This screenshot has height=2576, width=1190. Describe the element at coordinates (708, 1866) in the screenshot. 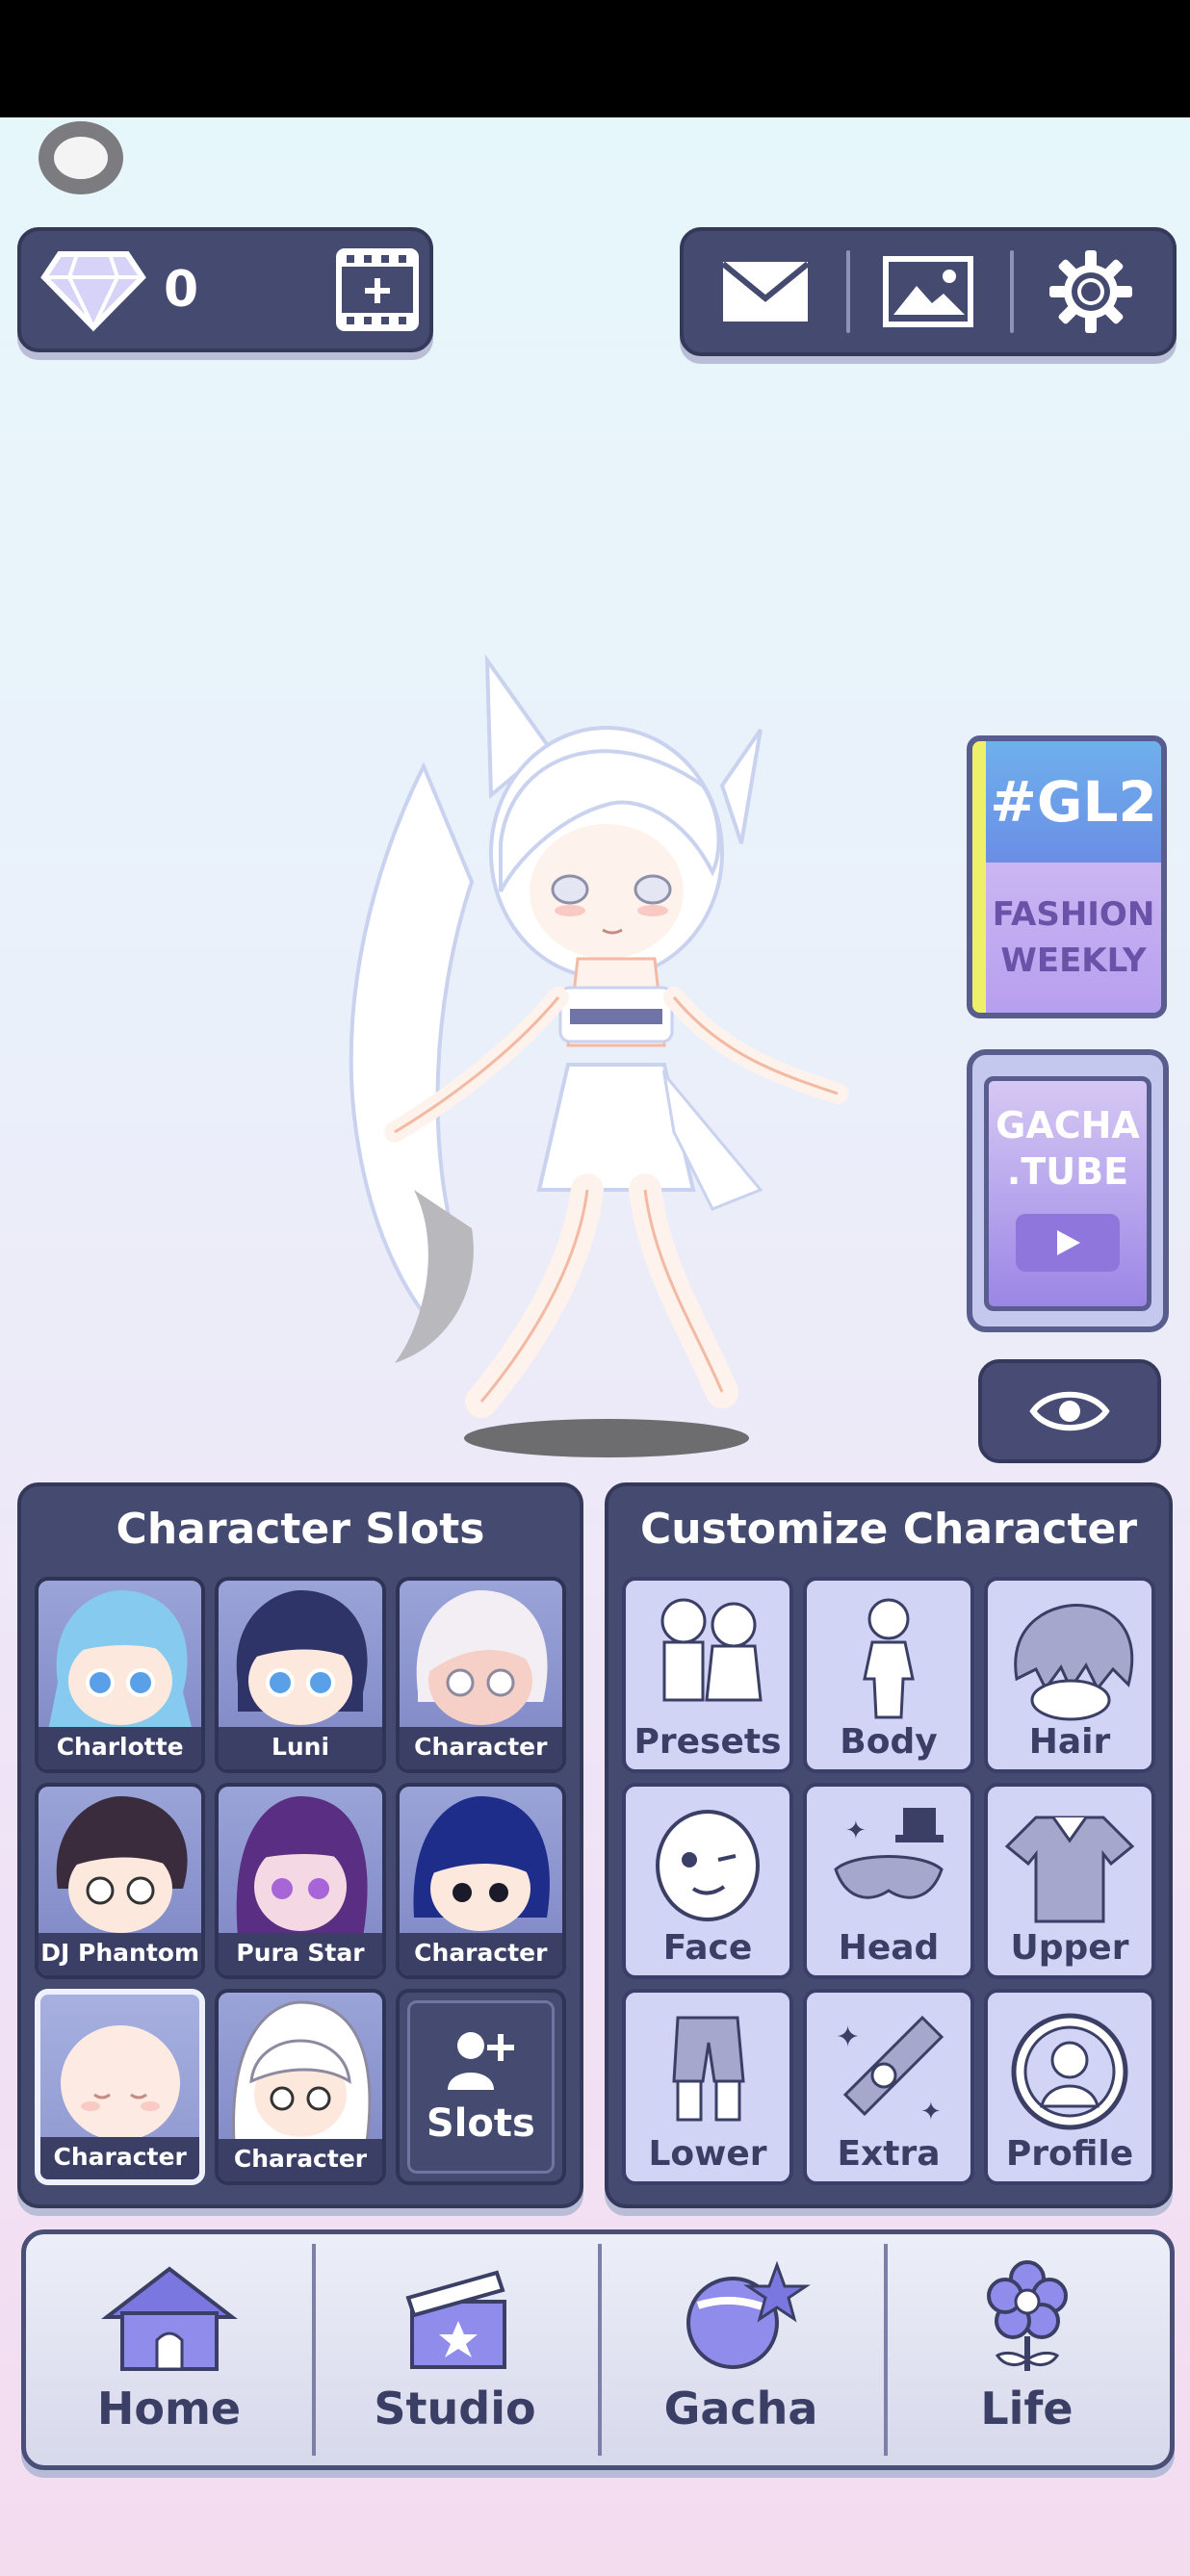

I see `face-icon` at that location.